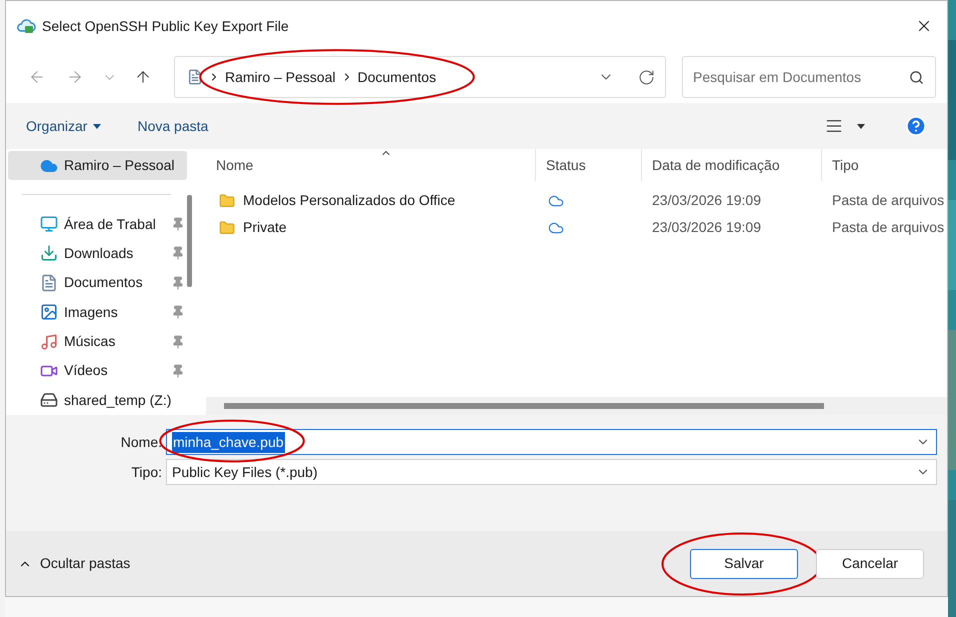 The width and height of the screenshot is (956, 617). Describe the element at coordinates (744, 563) in the screenshot. I see `save-button: Salvar` at that location.